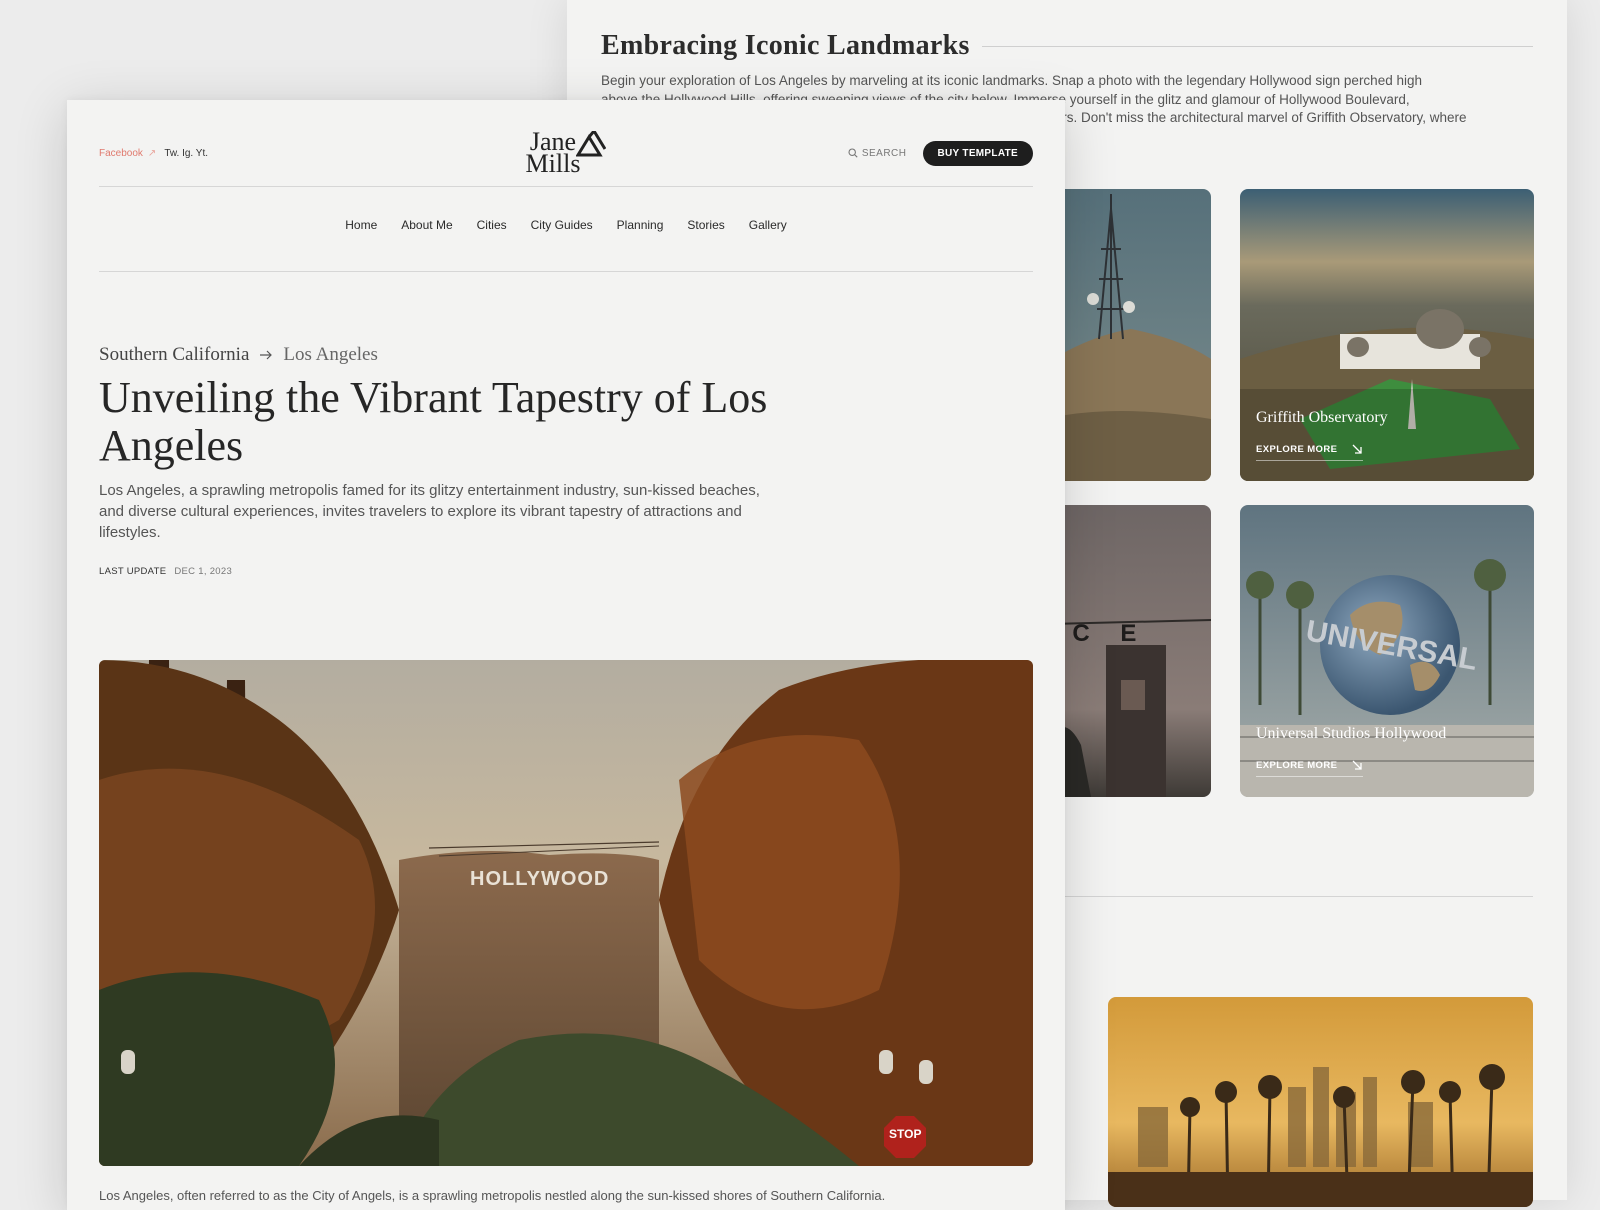 The height and width of the screenshot is (1210, 1600). I want to click on landmarks-title: Embracing Iconic Landmarks, so click(785, 45).